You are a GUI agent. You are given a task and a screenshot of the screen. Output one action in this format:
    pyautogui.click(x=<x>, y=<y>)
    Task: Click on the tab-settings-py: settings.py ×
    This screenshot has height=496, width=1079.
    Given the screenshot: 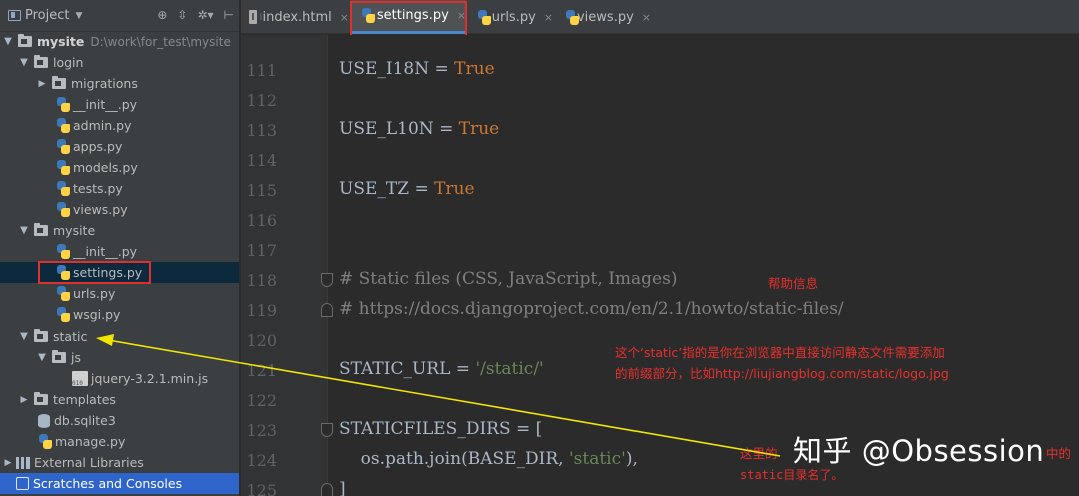 What is the action you would take?
    pyautogui.click(x=408, y=17)
    